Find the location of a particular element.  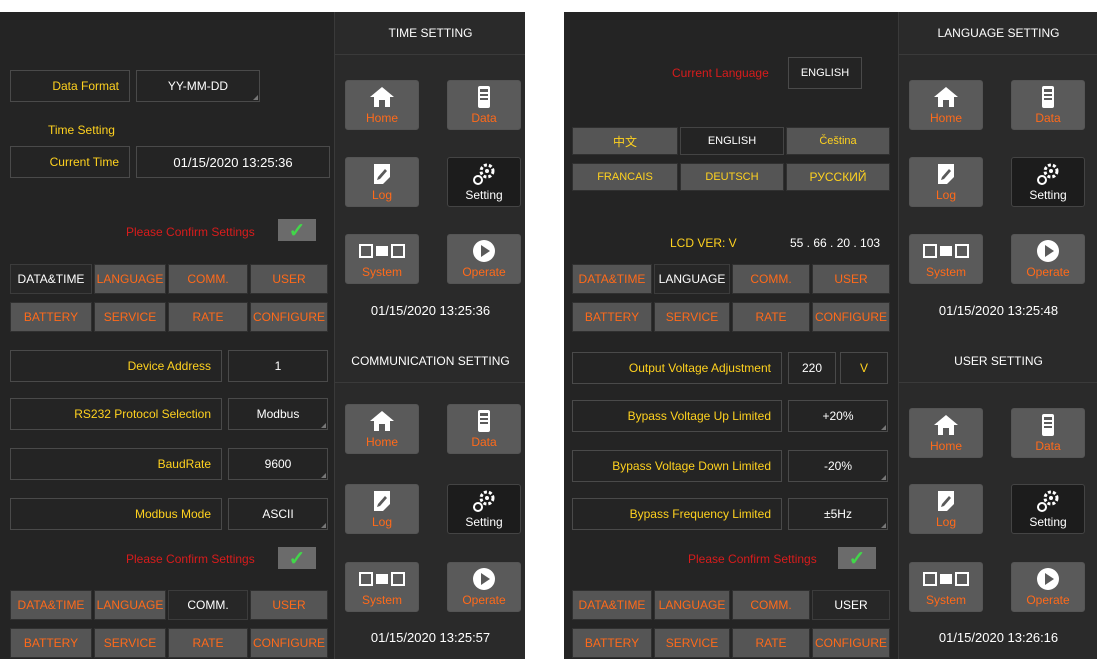

log-icon is located at coordinates (946, 174).